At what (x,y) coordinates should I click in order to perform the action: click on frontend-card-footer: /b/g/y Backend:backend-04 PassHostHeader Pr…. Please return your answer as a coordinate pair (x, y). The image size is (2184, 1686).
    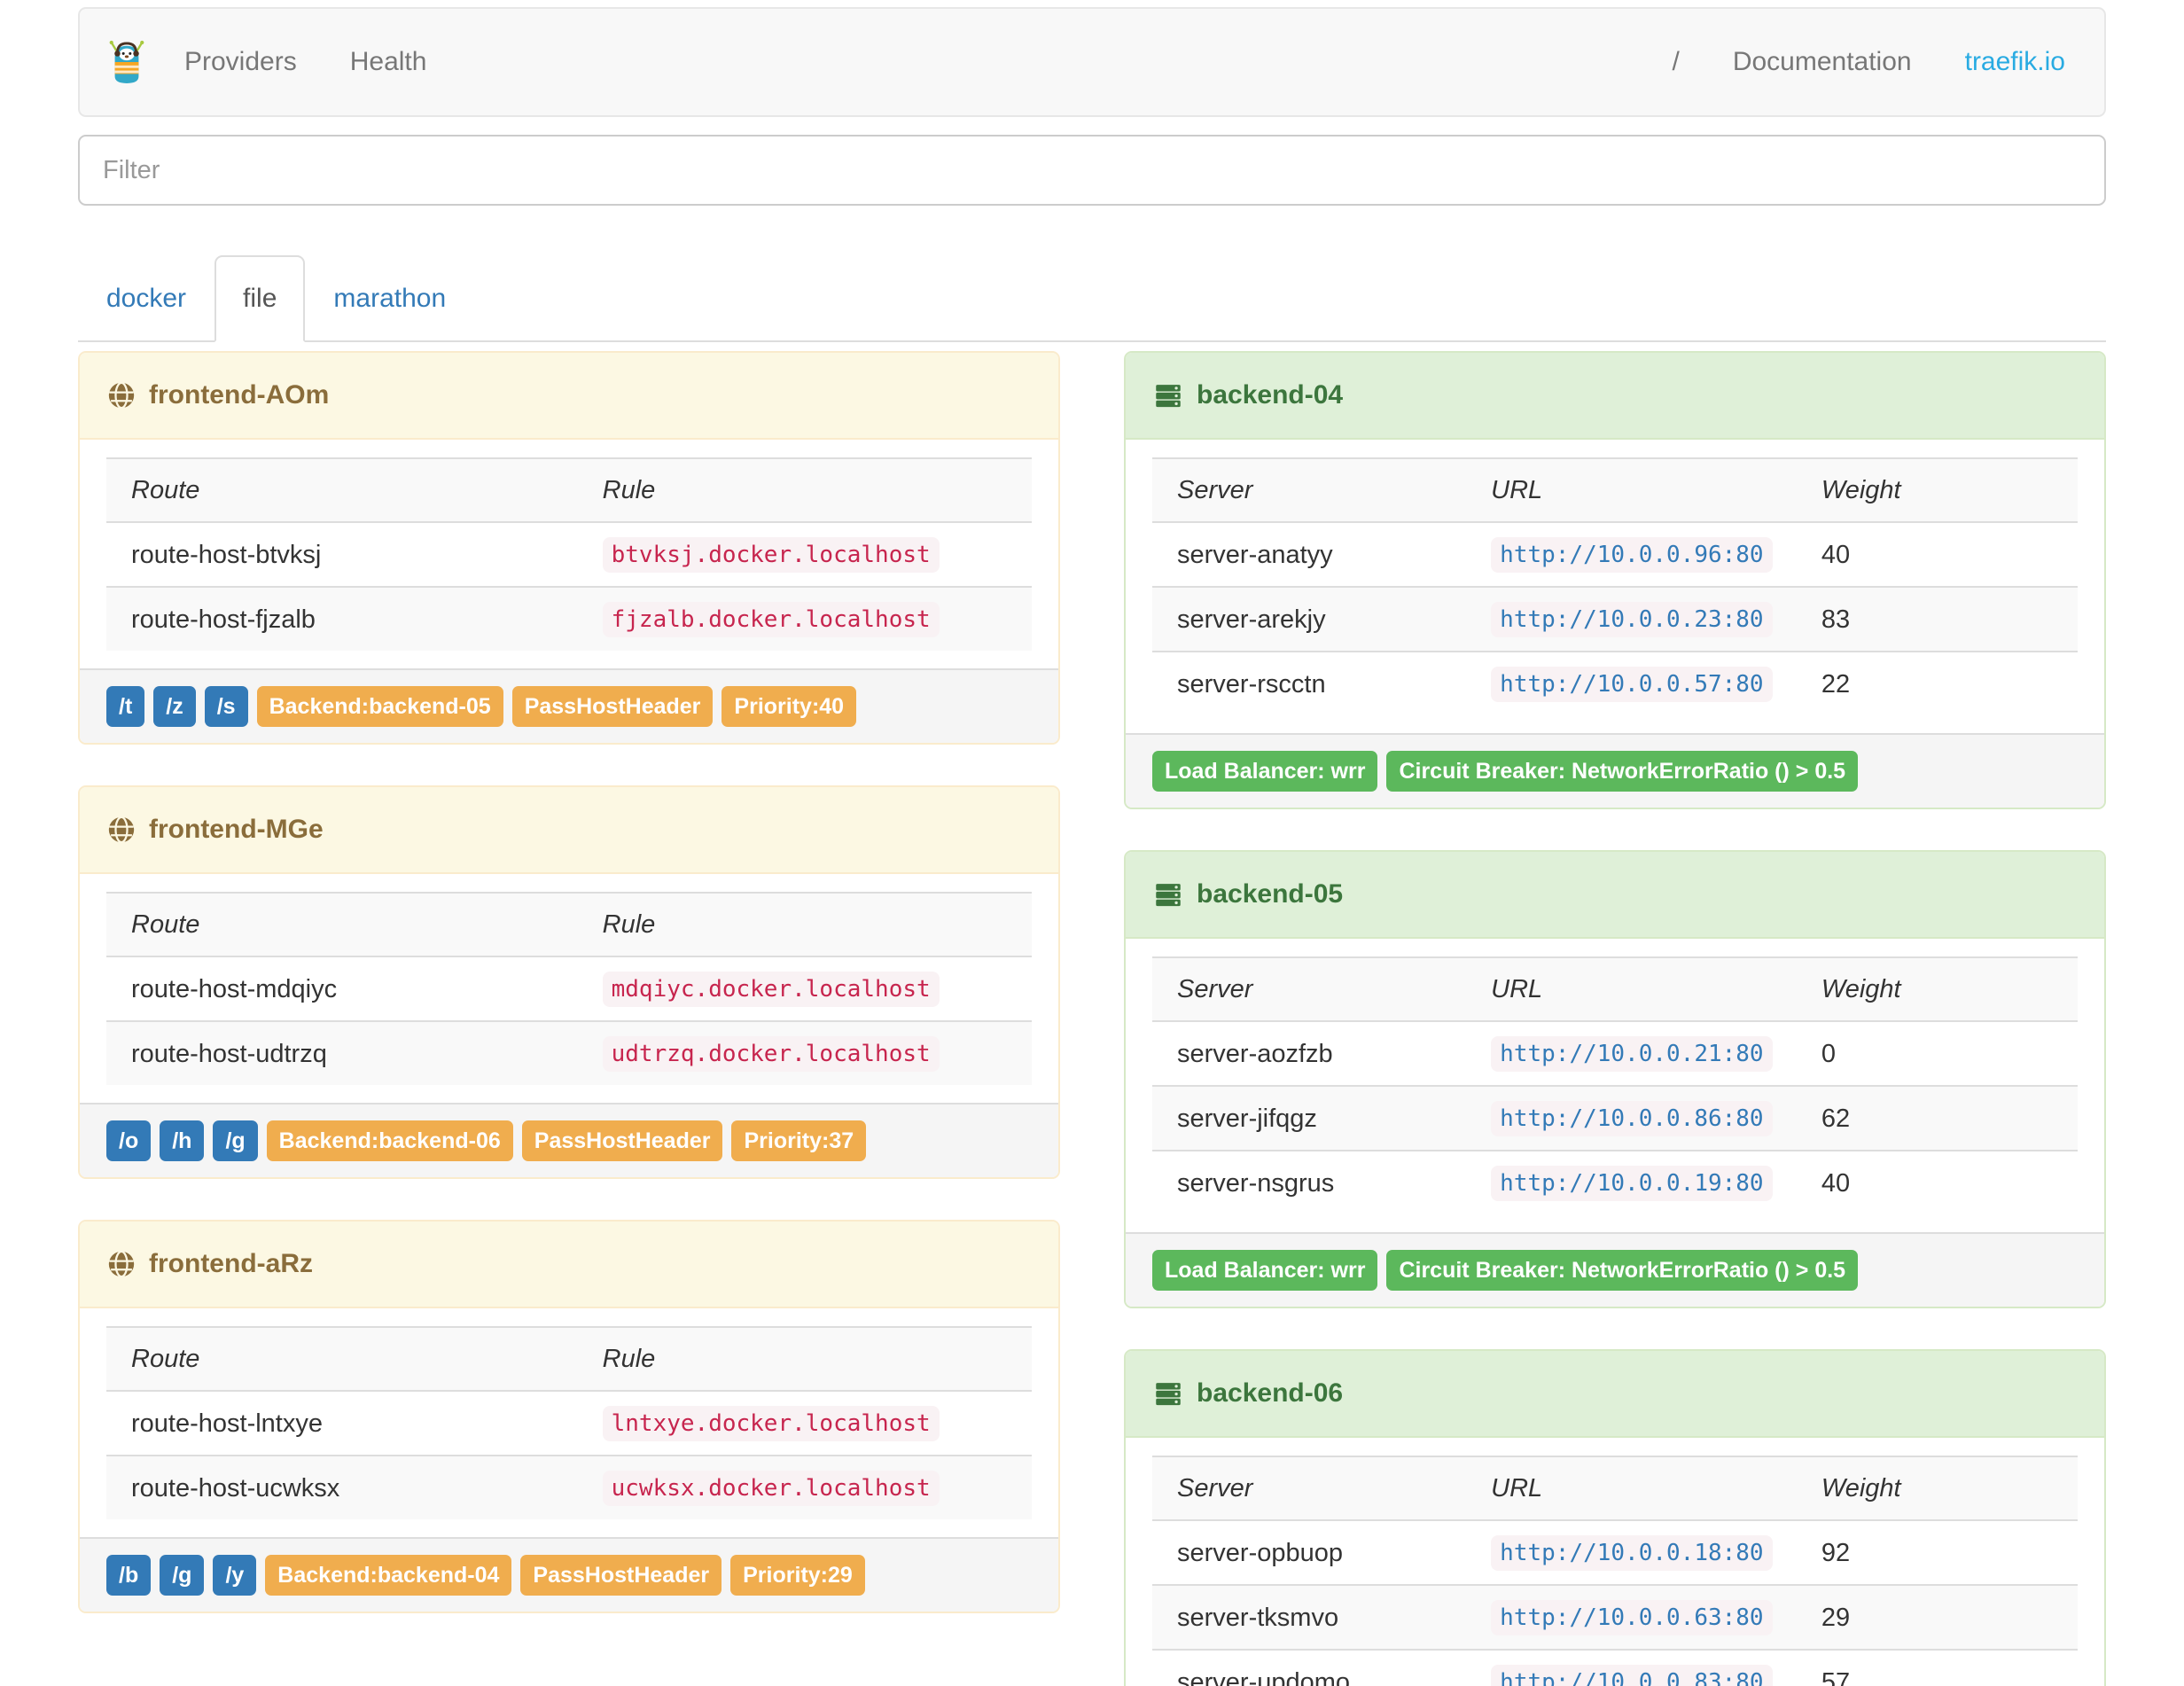
    Looking at the image, I should click on (569, 1575).